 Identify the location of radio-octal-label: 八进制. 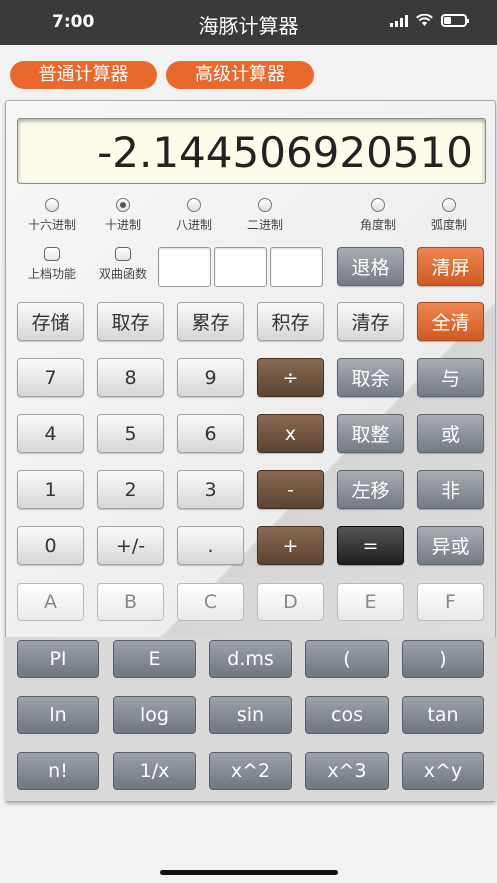
(193, 225).